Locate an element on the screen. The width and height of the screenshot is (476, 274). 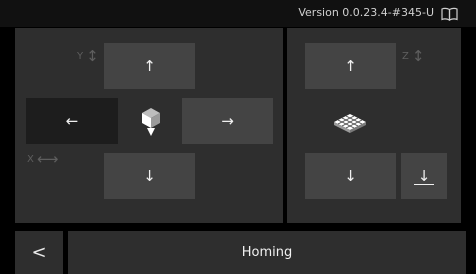
x-axis-indicator: X ⟷ is located at coordinates (42, 159).